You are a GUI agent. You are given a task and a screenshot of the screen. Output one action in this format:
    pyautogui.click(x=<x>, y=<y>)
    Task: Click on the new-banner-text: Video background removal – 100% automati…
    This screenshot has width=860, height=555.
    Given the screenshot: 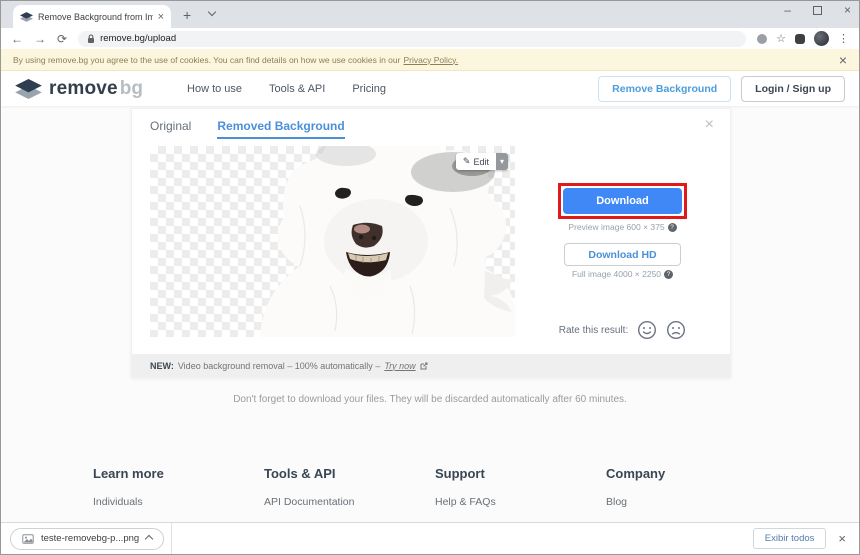 What is the action you would take?
    pyautogui.click(x=279, y=365)
    